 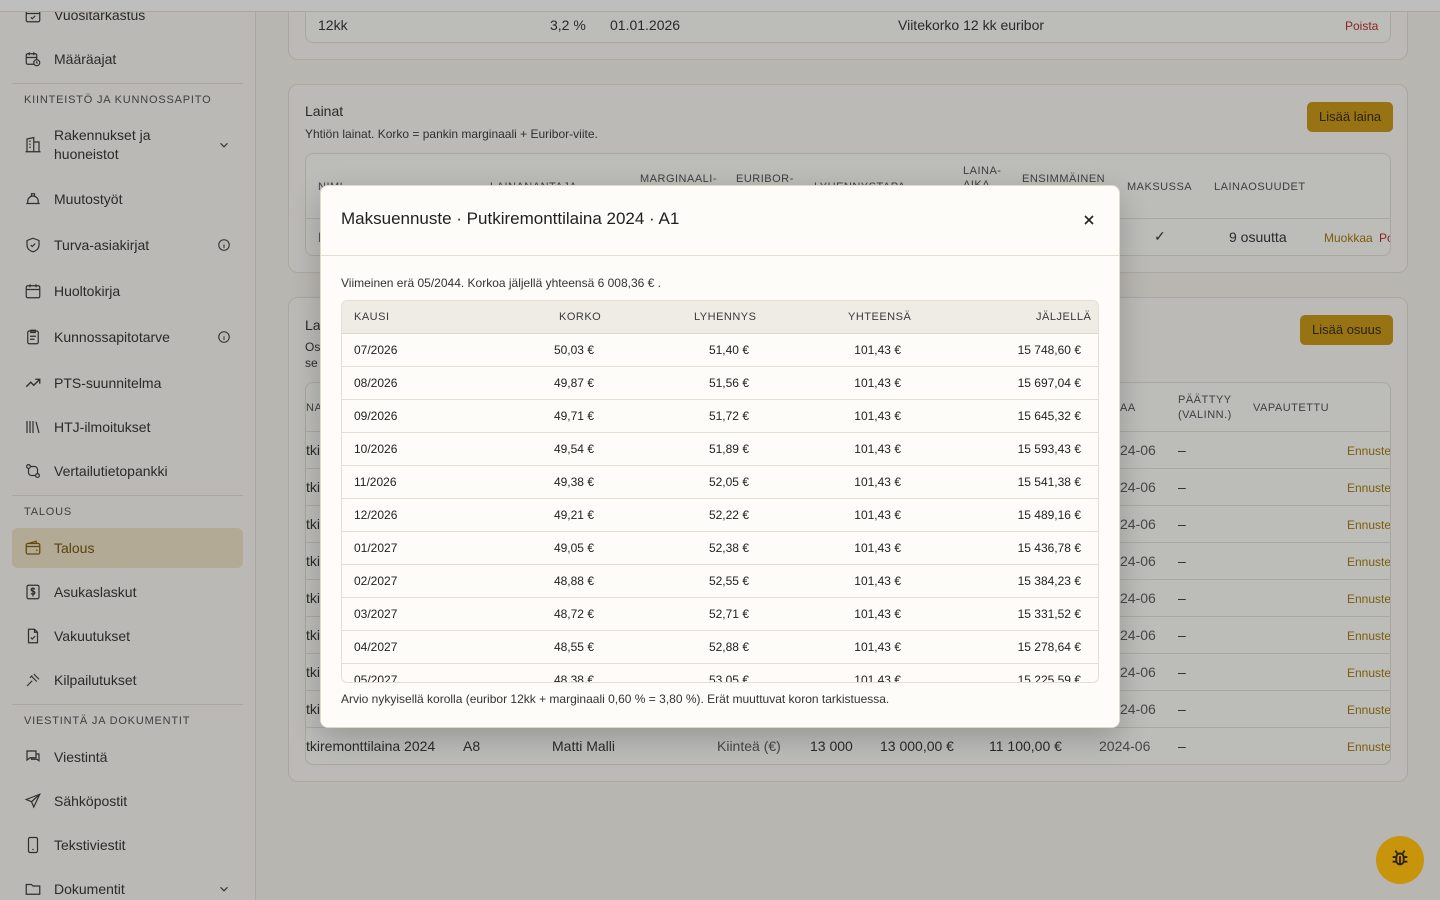 I want to click on table-row: 02/2027 48,88 € 52,55 € 101,43 € 15 384,23 €, so click(x=720, y=581).